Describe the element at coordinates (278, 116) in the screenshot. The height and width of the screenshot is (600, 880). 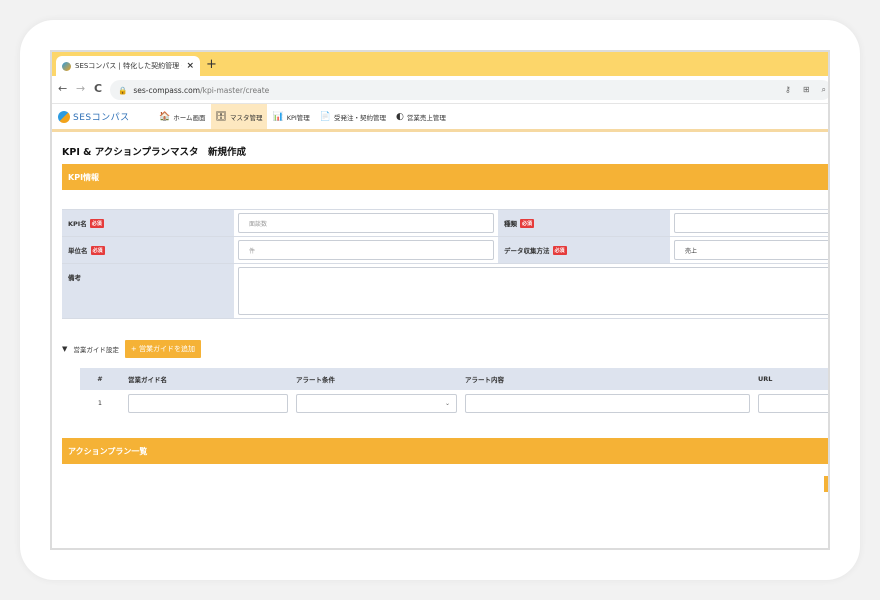
I see `bar-chart-icon: 📊` at that location.